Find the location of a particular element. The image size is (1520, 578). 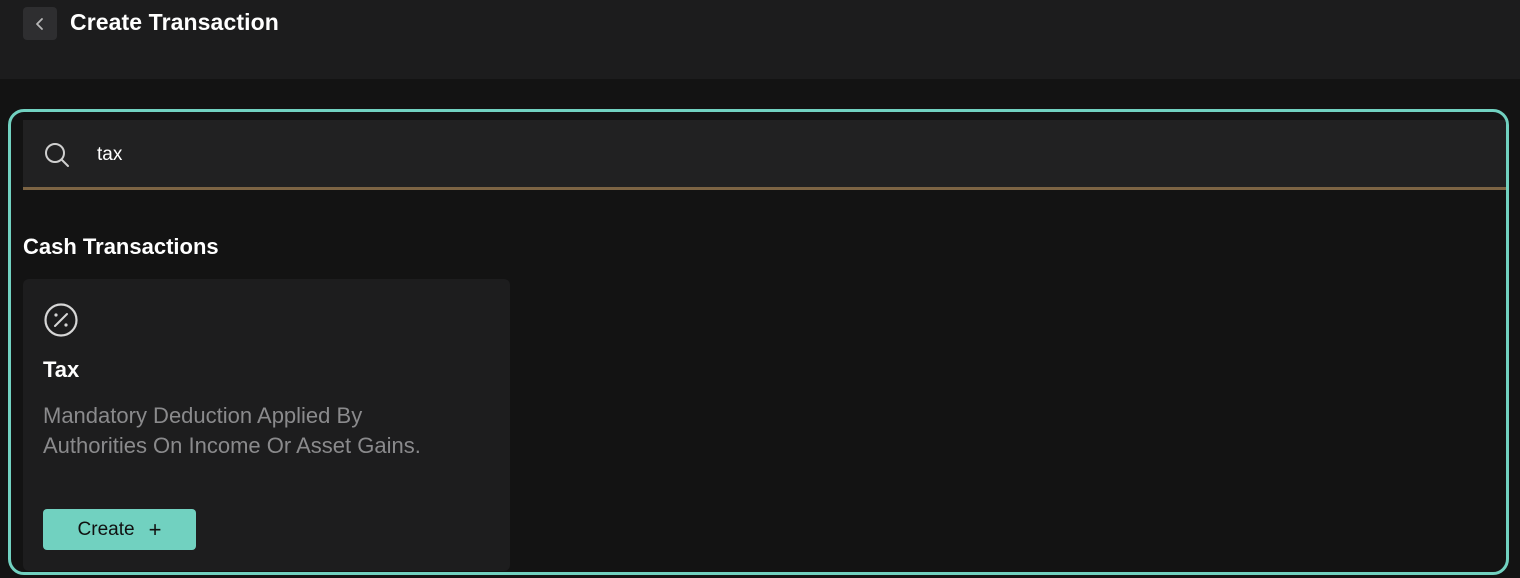

card-title: Tax is located at coordinates (61, 369).